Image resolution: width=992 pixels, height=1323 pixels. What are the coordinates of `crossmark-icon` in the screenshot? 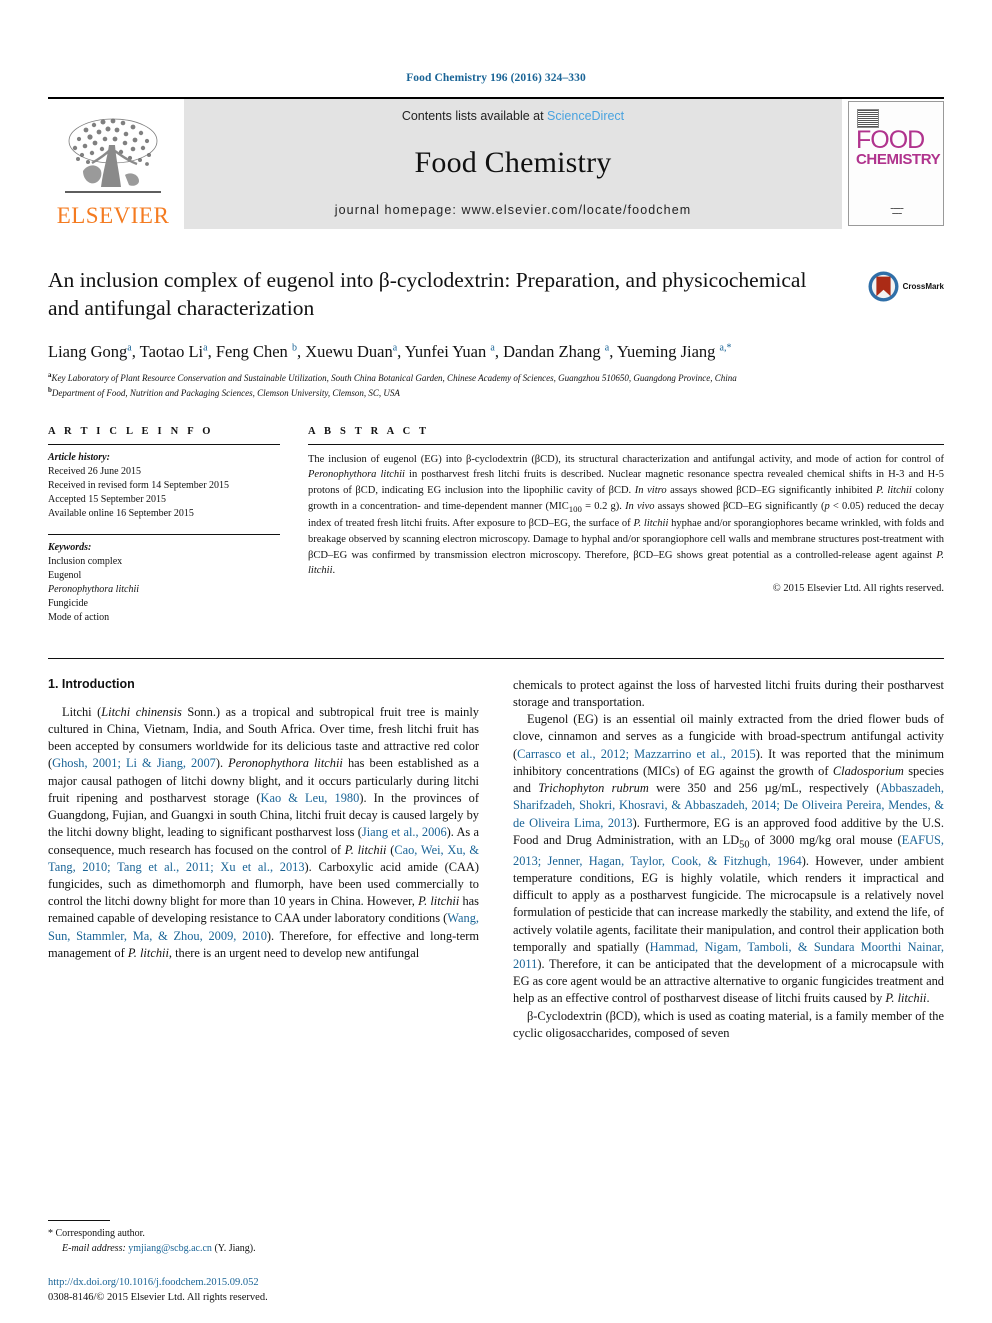 It's located at (883, 286).